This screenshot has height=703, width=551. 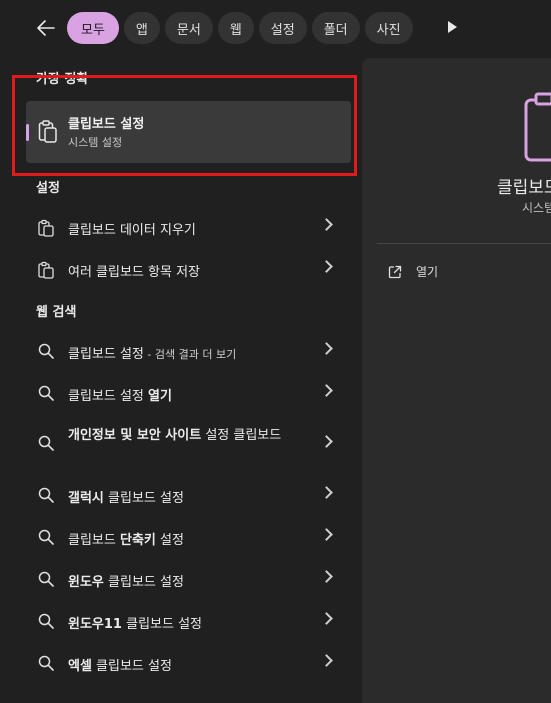 I want to click on tab-folders: 폴더, so click(x=335, y=28).